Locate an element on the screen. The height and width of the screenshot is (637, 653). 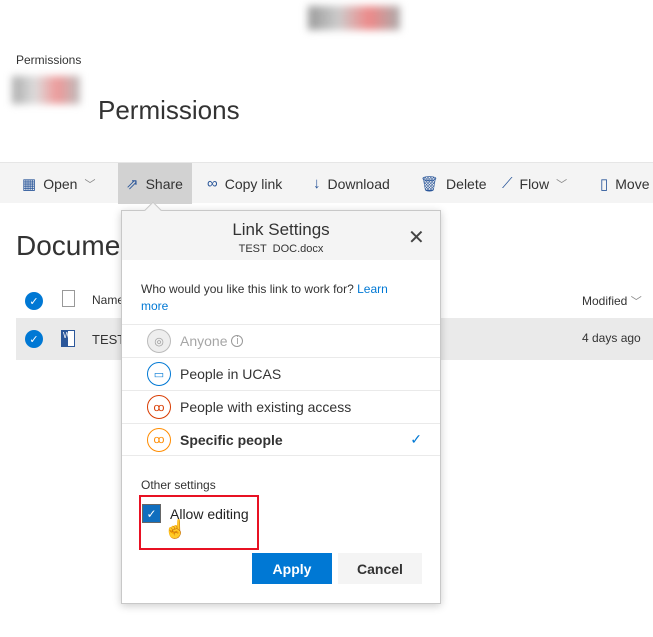
column-modified-label: Modified is located at coordinates (605, 301).